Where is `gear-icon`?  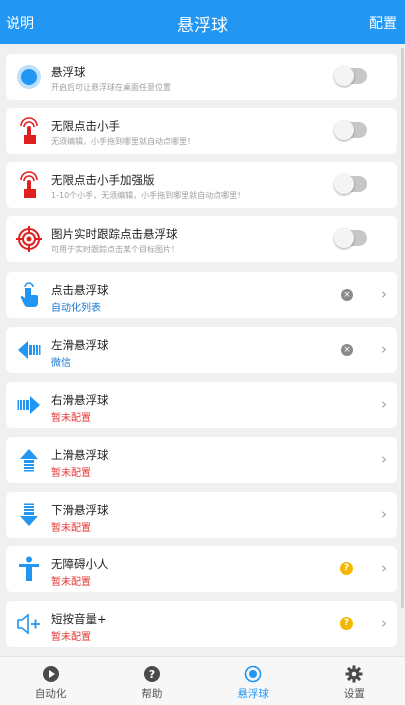 gear-icon is located at coordinates (354, 674).